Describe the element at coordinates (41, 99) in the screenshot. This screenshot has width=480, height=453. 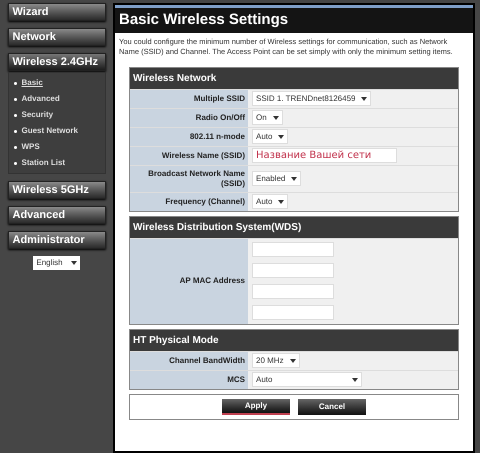
I see `submenu-link: Advanced` at that location.